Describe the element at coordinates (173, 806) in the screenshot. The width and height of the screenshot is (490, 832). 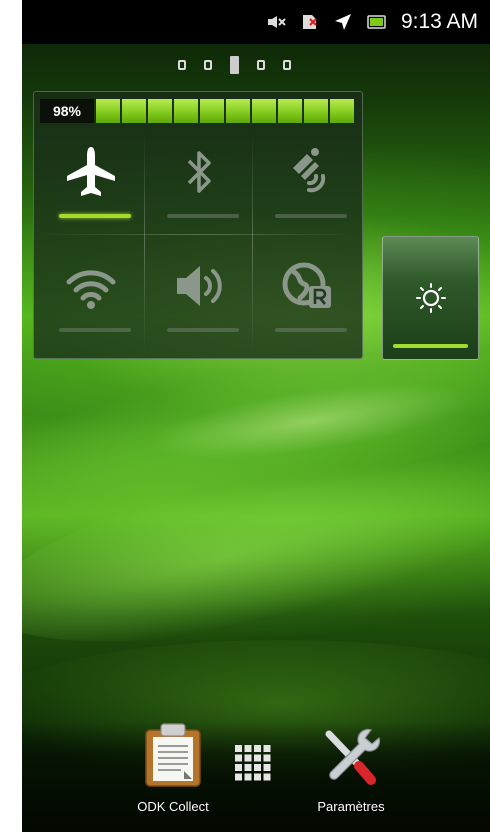
I see `app-label: ODK Collect` at that location.